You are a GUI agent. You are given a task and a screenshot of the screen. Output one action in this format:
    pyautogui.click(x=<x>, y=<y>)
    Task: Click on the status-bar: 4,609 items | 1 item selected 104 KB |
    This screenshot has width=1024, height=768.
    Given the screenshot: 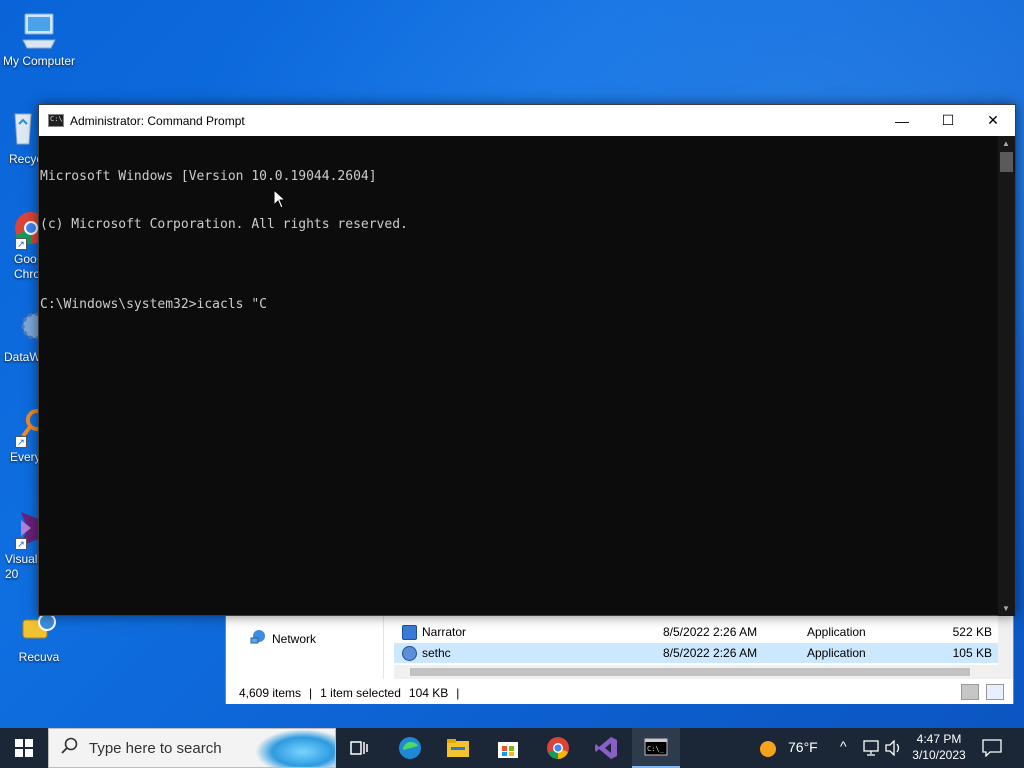 What is the action you would take?
    pyautogui.click(x=619, y=692)
    